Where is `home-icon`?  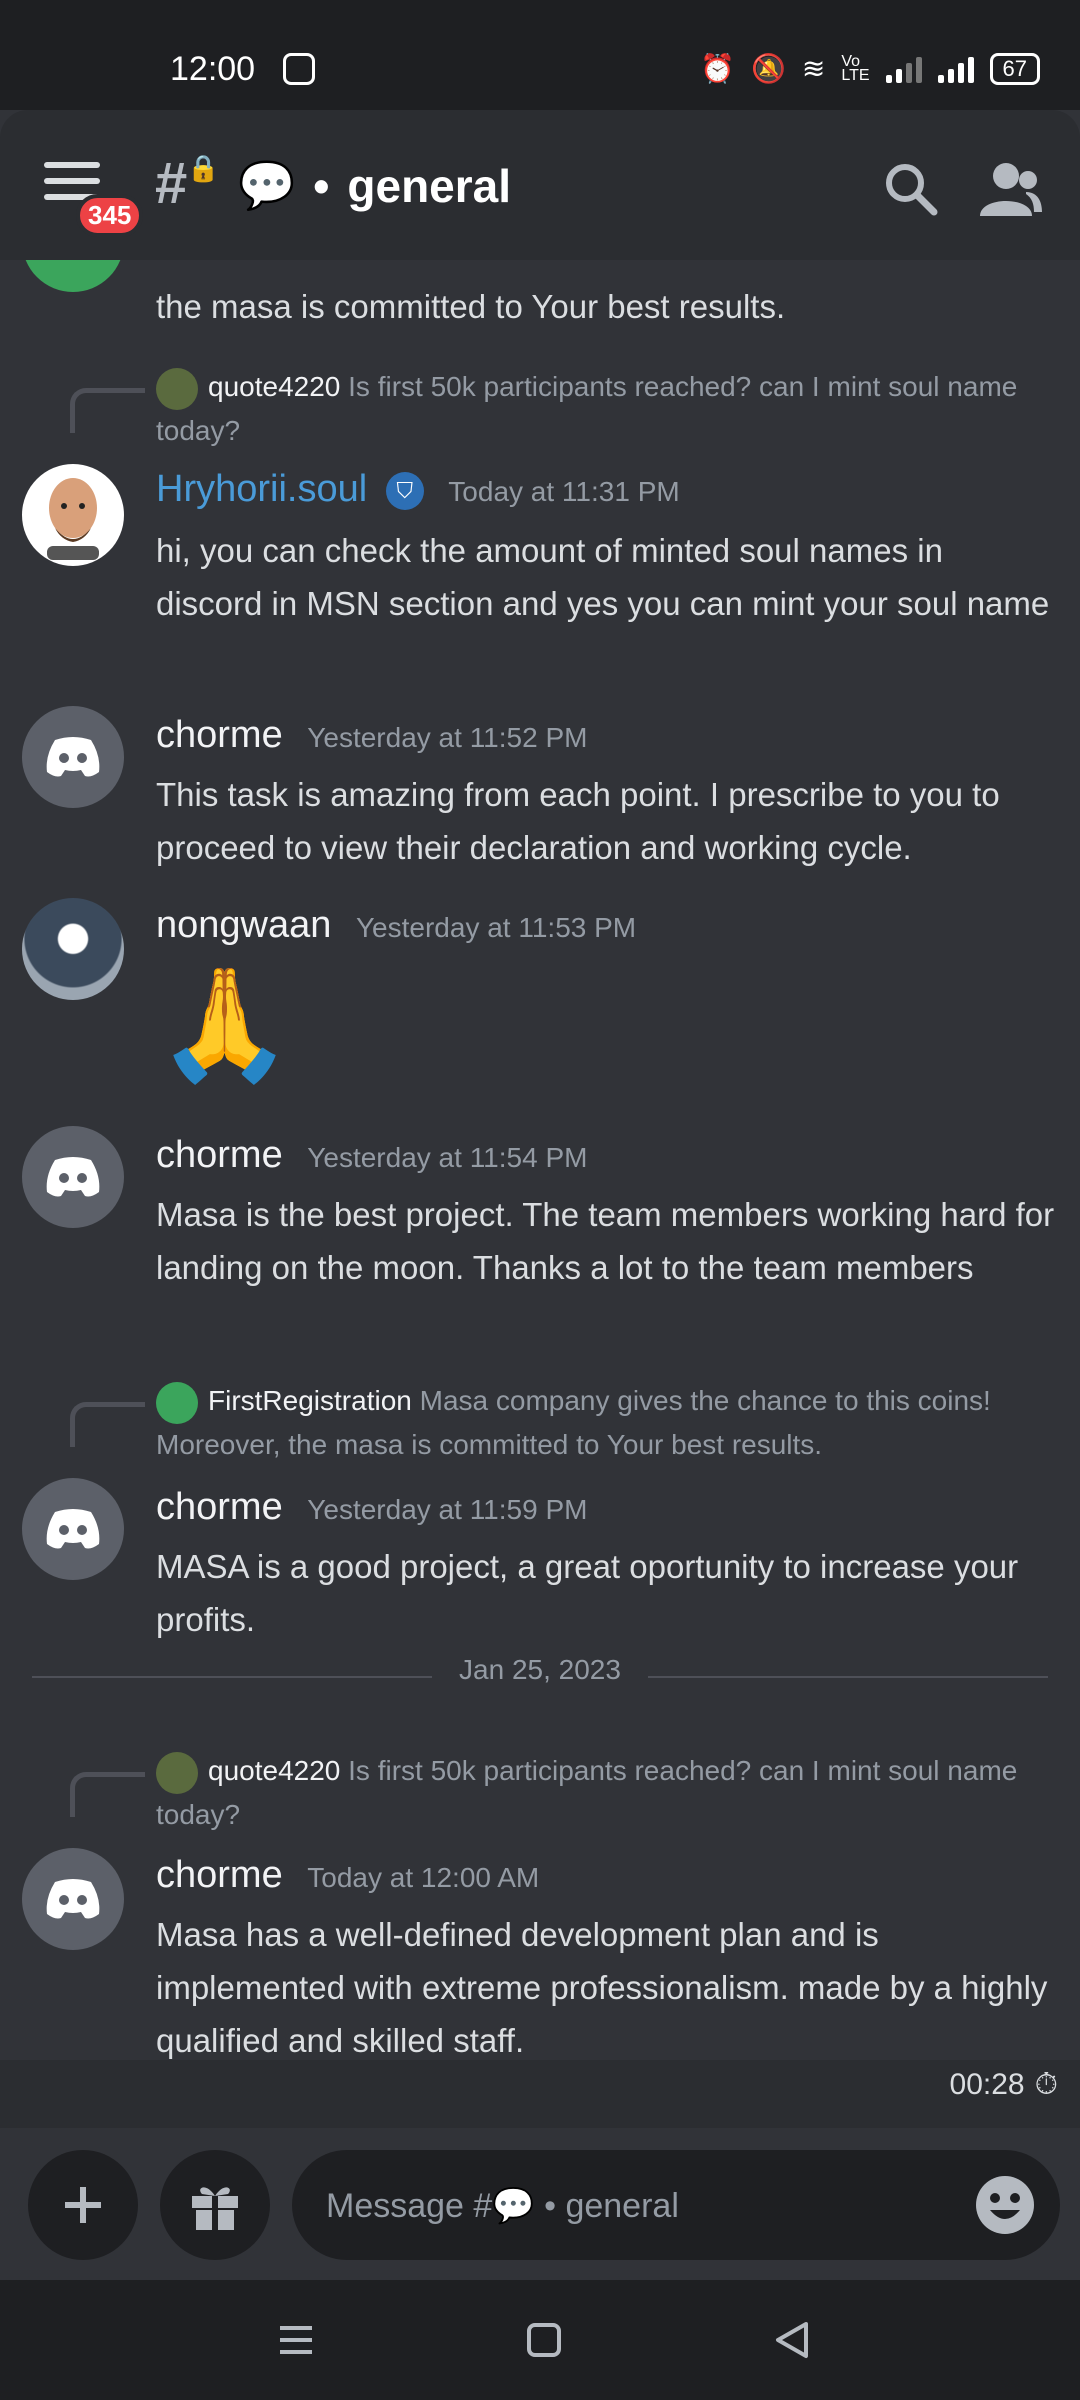 home-icon is located at coordinates (544, 2340).